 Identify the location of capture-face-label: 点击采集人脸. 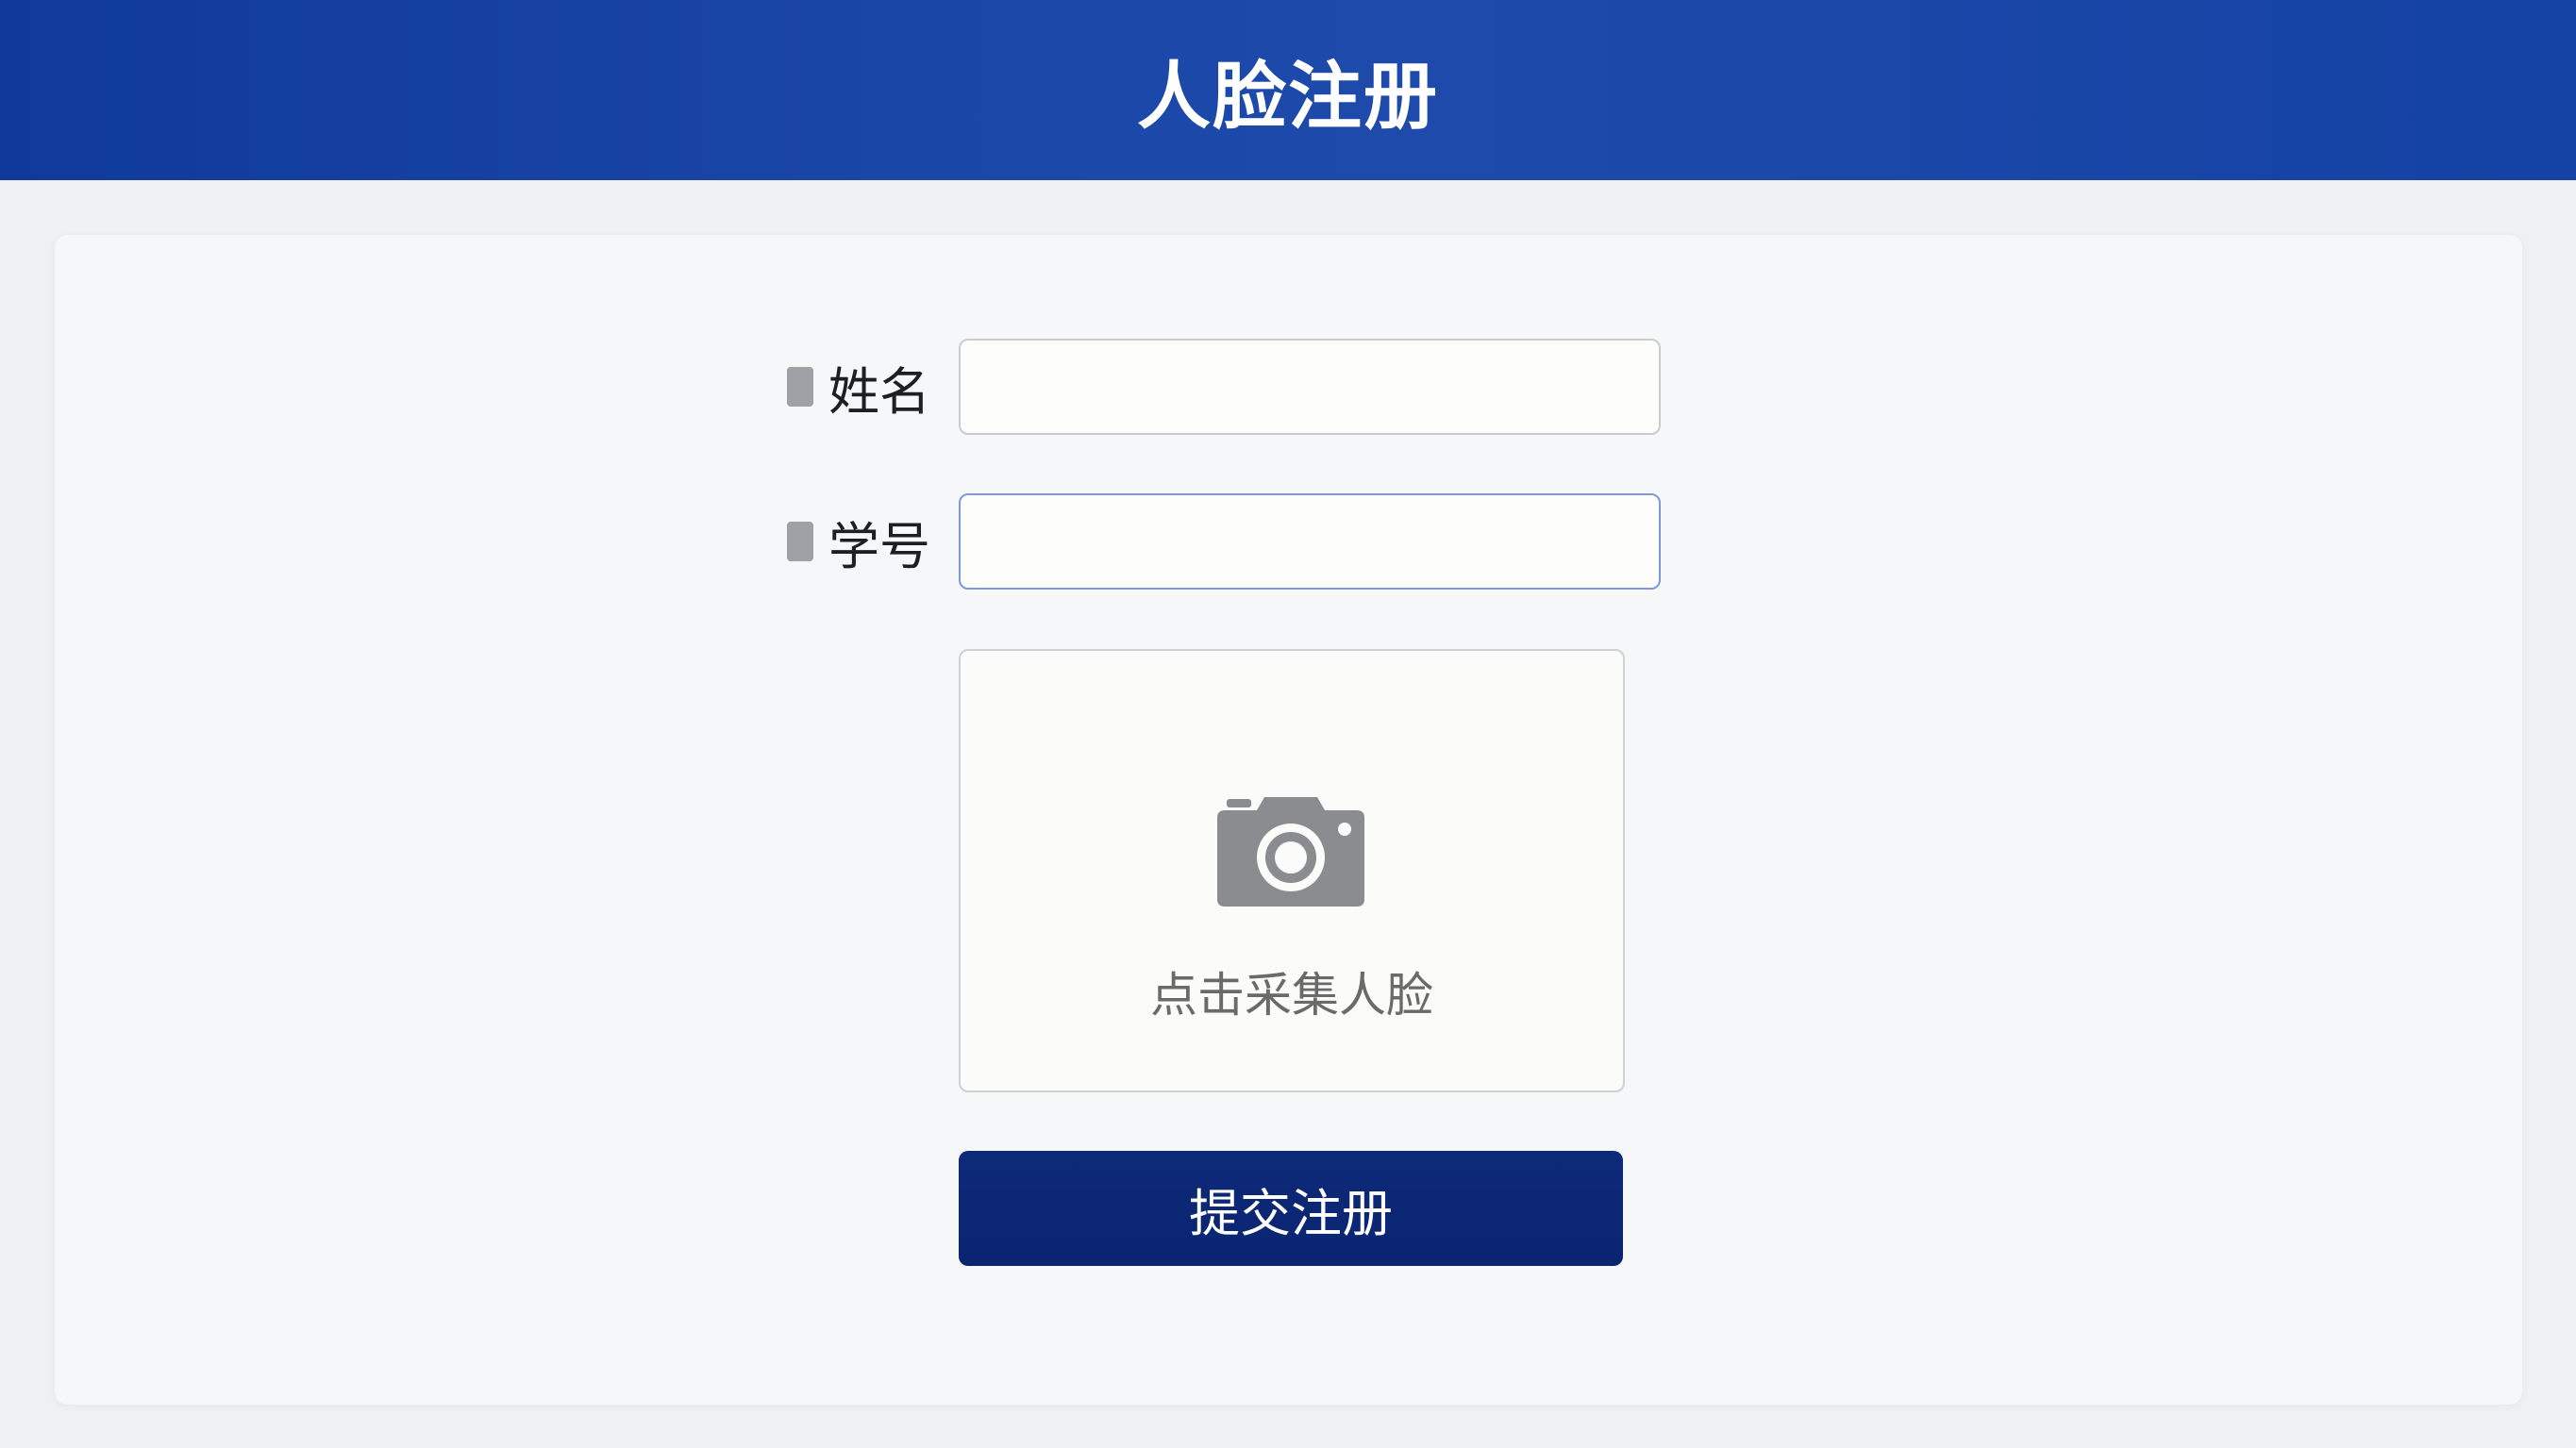
(1291, 995).